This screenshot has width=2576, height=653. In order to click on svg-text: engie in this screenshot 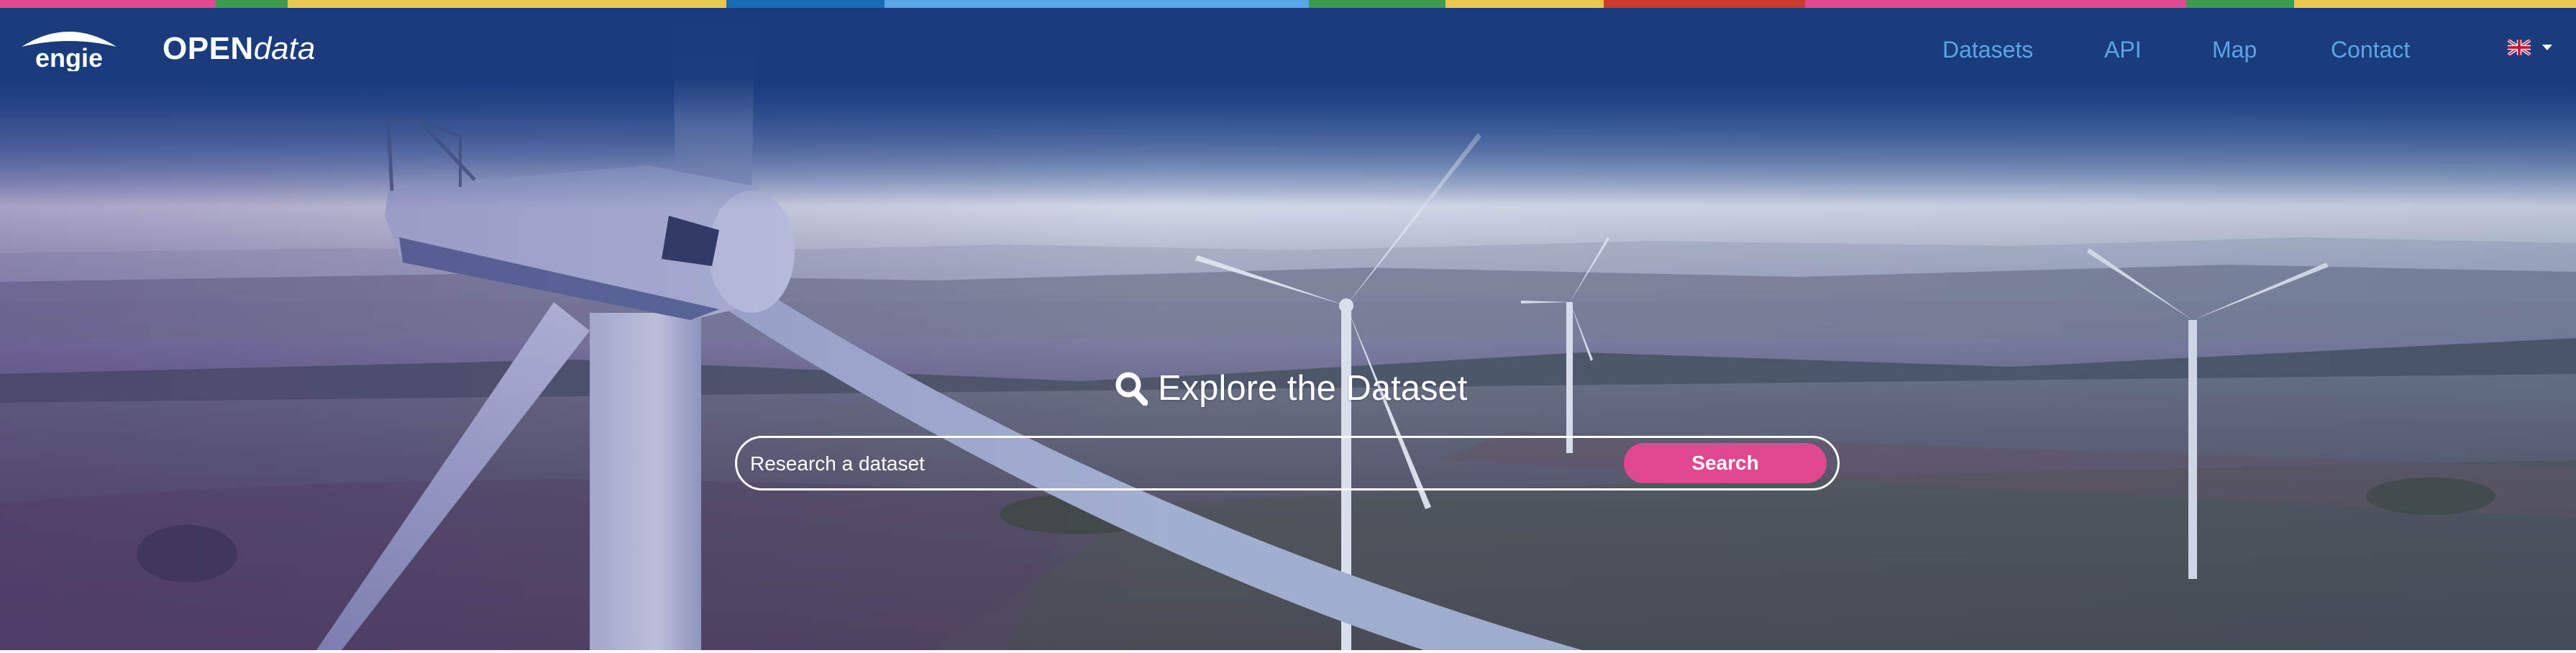, I will do `click(69, 57)`.